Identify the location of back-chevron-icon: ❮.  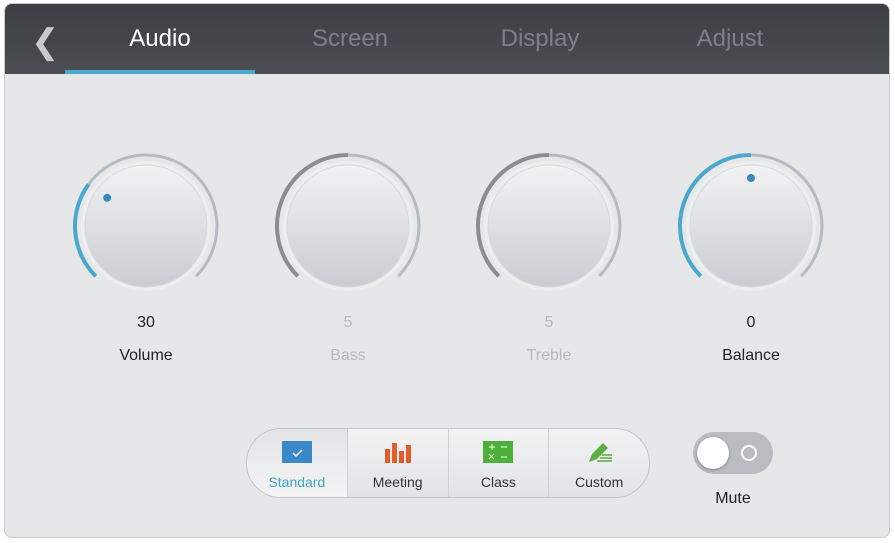
(45, 42).